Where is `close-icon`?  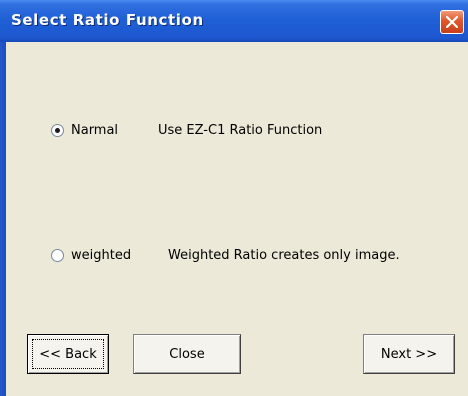
close-icon is located at coordinates (452, 22).